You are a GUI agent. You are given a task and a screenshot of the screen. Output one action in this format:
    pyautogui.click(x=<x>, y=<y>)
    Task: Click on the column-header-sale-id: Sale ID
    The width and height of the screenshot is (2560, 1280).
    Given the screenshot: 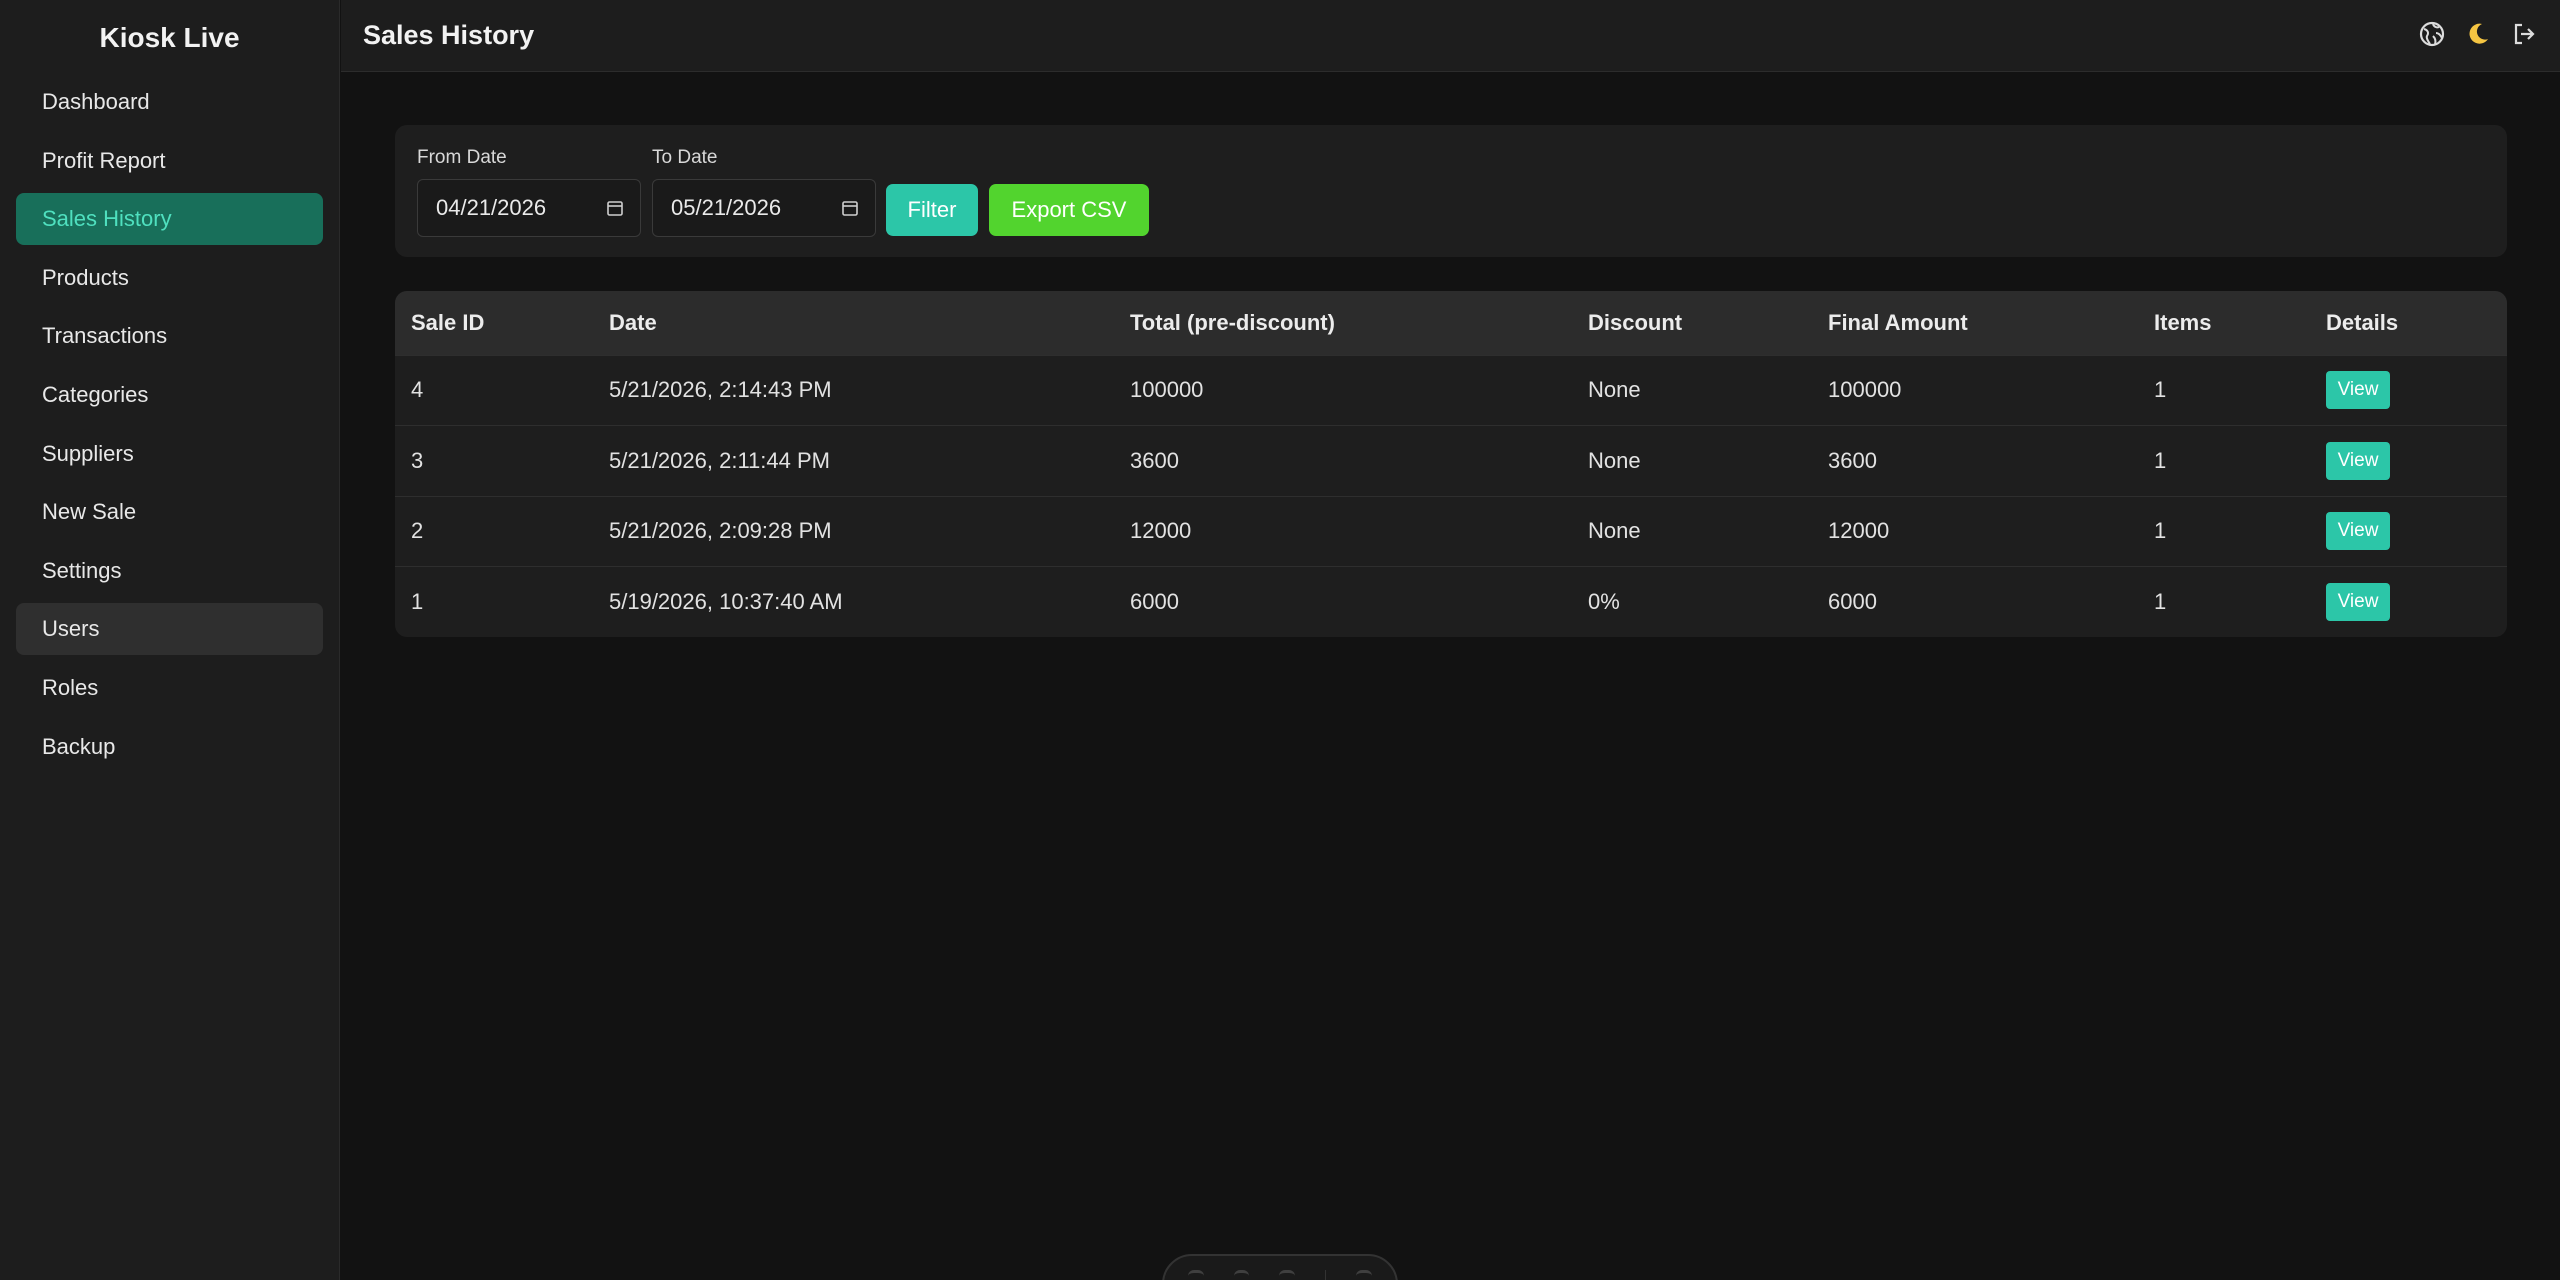 What is the action you would take?
    pyautogui.click(x=494, y=323)
    